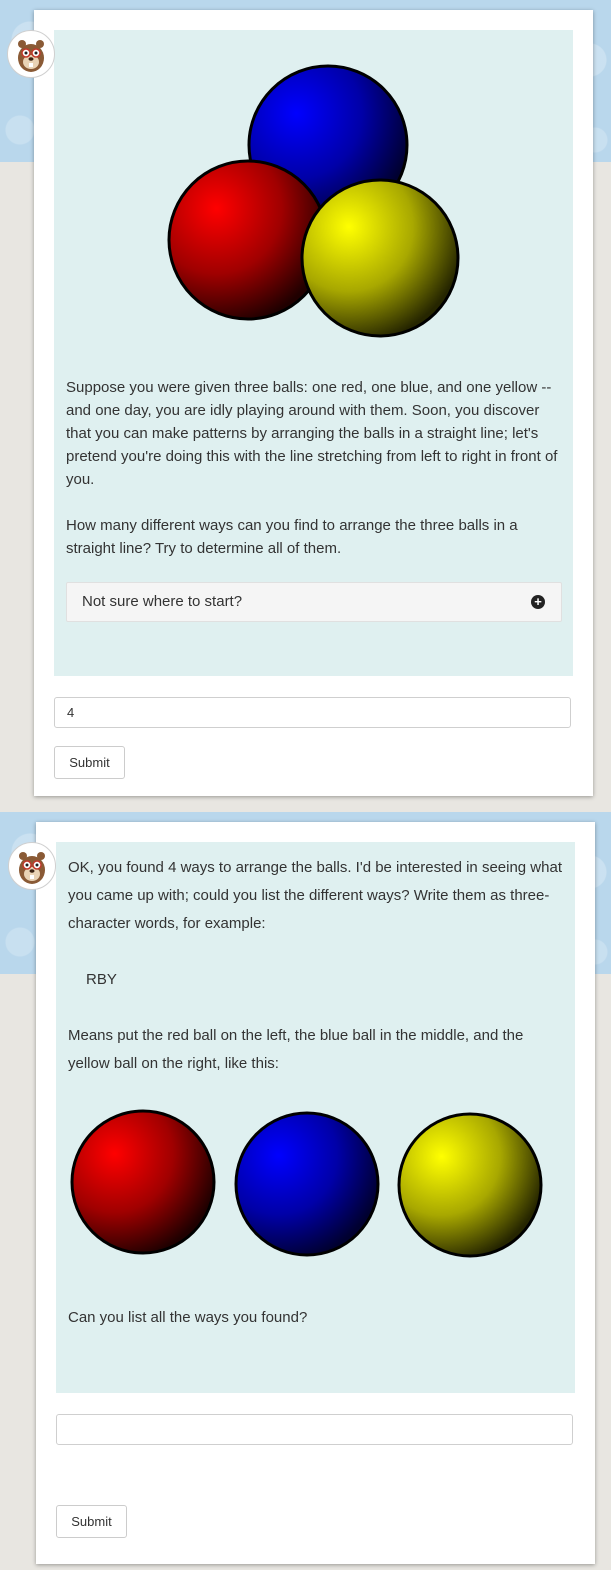 The image size is (611, 1570). Describe the element at coordinates (538, 602) in the screenshot. I see `plus-circle-icon: +` at that location.